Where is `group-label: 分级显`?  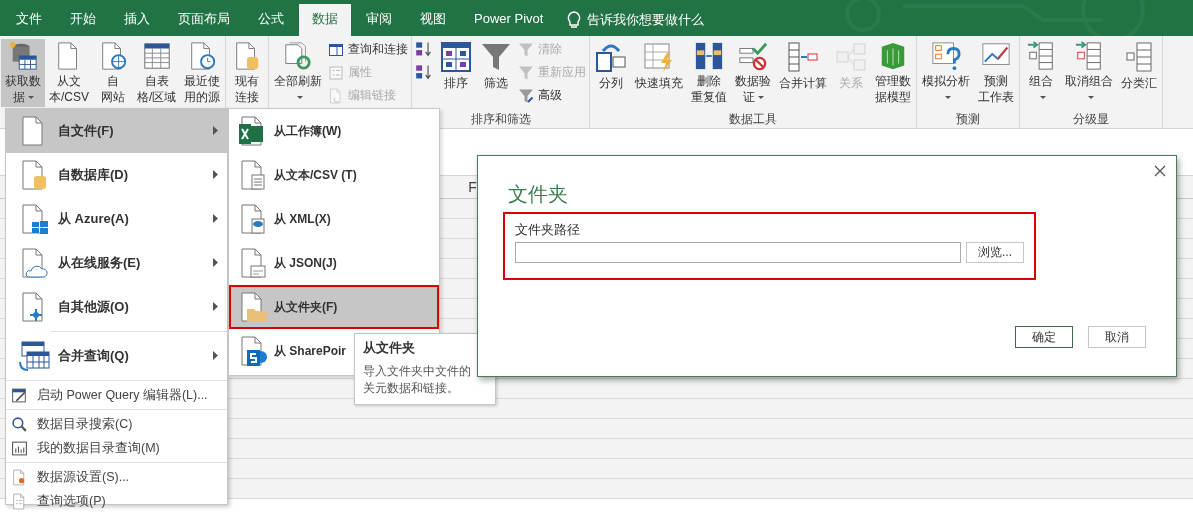 group-label: 分级显 is located at coordinates (1091, 119).